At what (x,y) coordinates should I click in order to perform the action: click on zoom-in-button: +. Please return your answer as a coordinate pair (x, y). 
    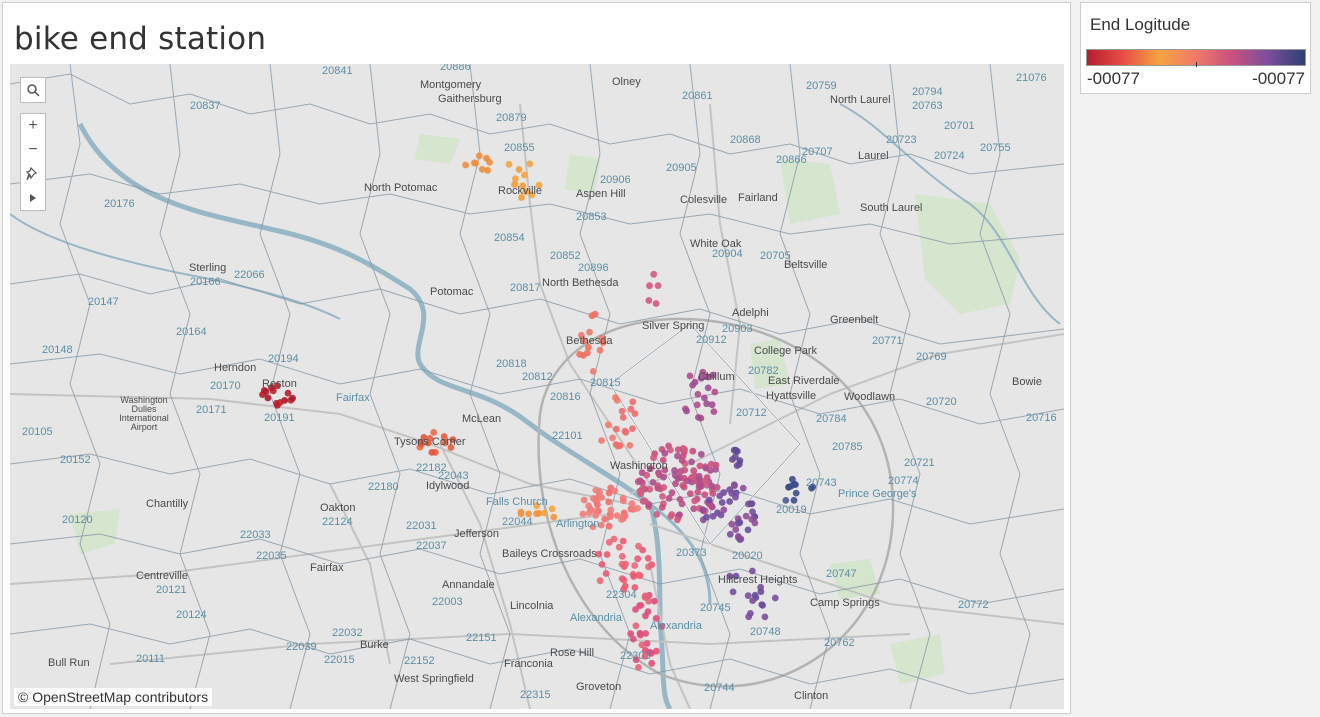
    Looking at the image, I should click on (33, 126).